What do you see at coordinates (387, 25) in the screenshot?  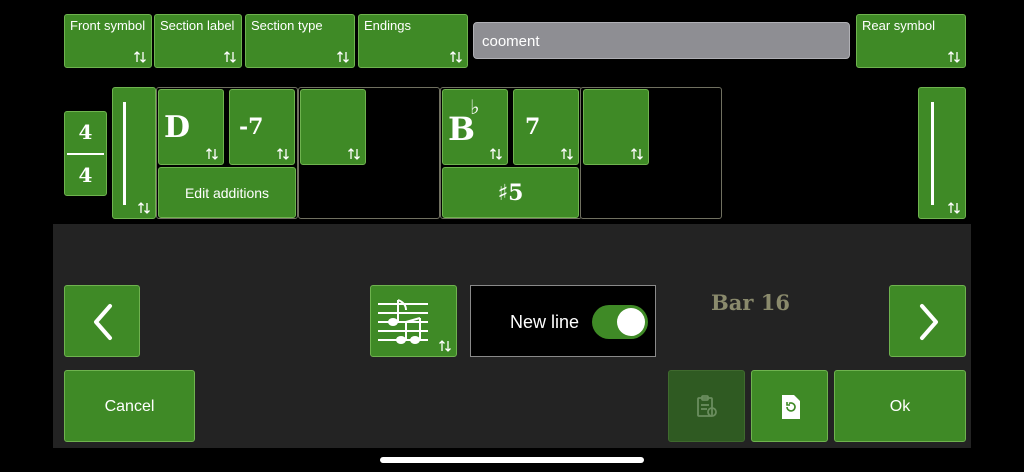 I see `endings-label: Endings` at bounding box center [387, 25].